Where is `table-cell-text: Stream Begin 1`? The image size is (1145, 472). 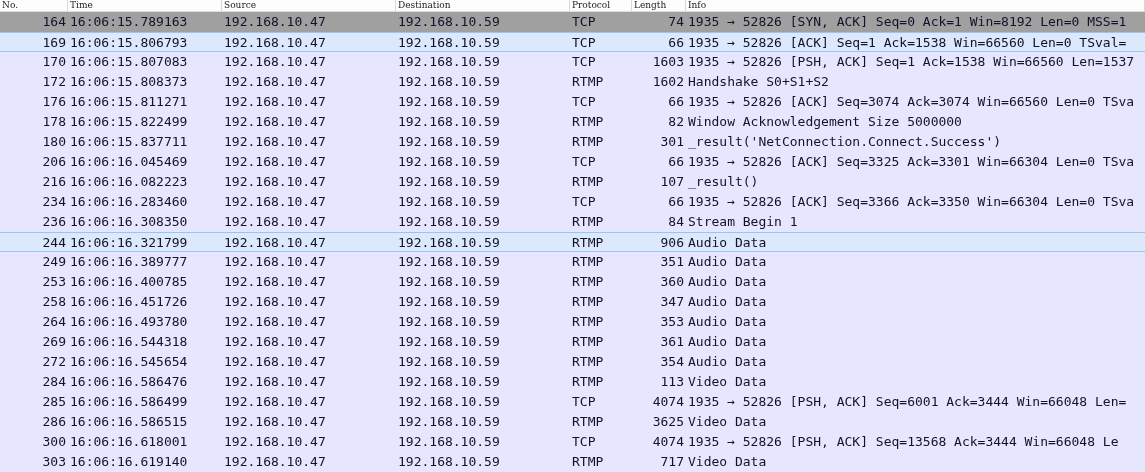 table-cell-text: Stream Begin 1 is located at coordinates (743, 222).